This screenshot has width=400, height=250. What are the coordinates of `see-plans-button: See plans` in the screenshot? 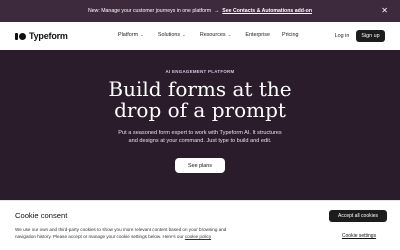 It's located at (200, 165).